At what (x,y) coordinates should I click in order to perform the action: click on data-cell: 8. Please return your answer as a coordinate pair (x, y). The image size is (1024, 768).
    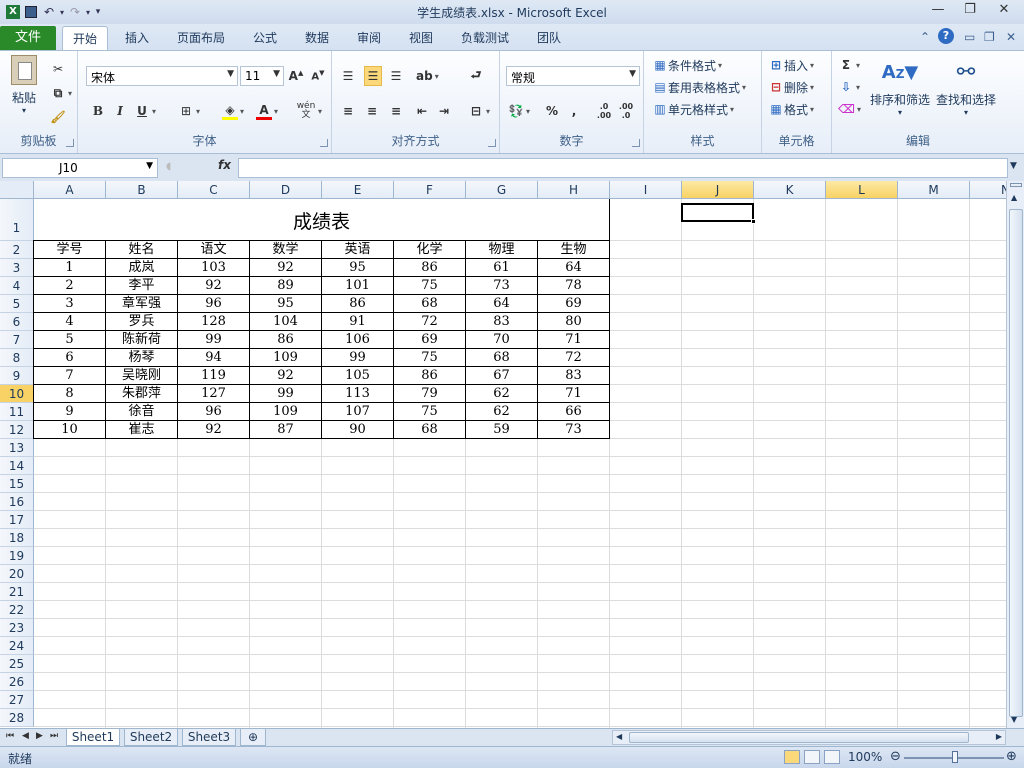
    Looking at the image, I should click on (70, 394).